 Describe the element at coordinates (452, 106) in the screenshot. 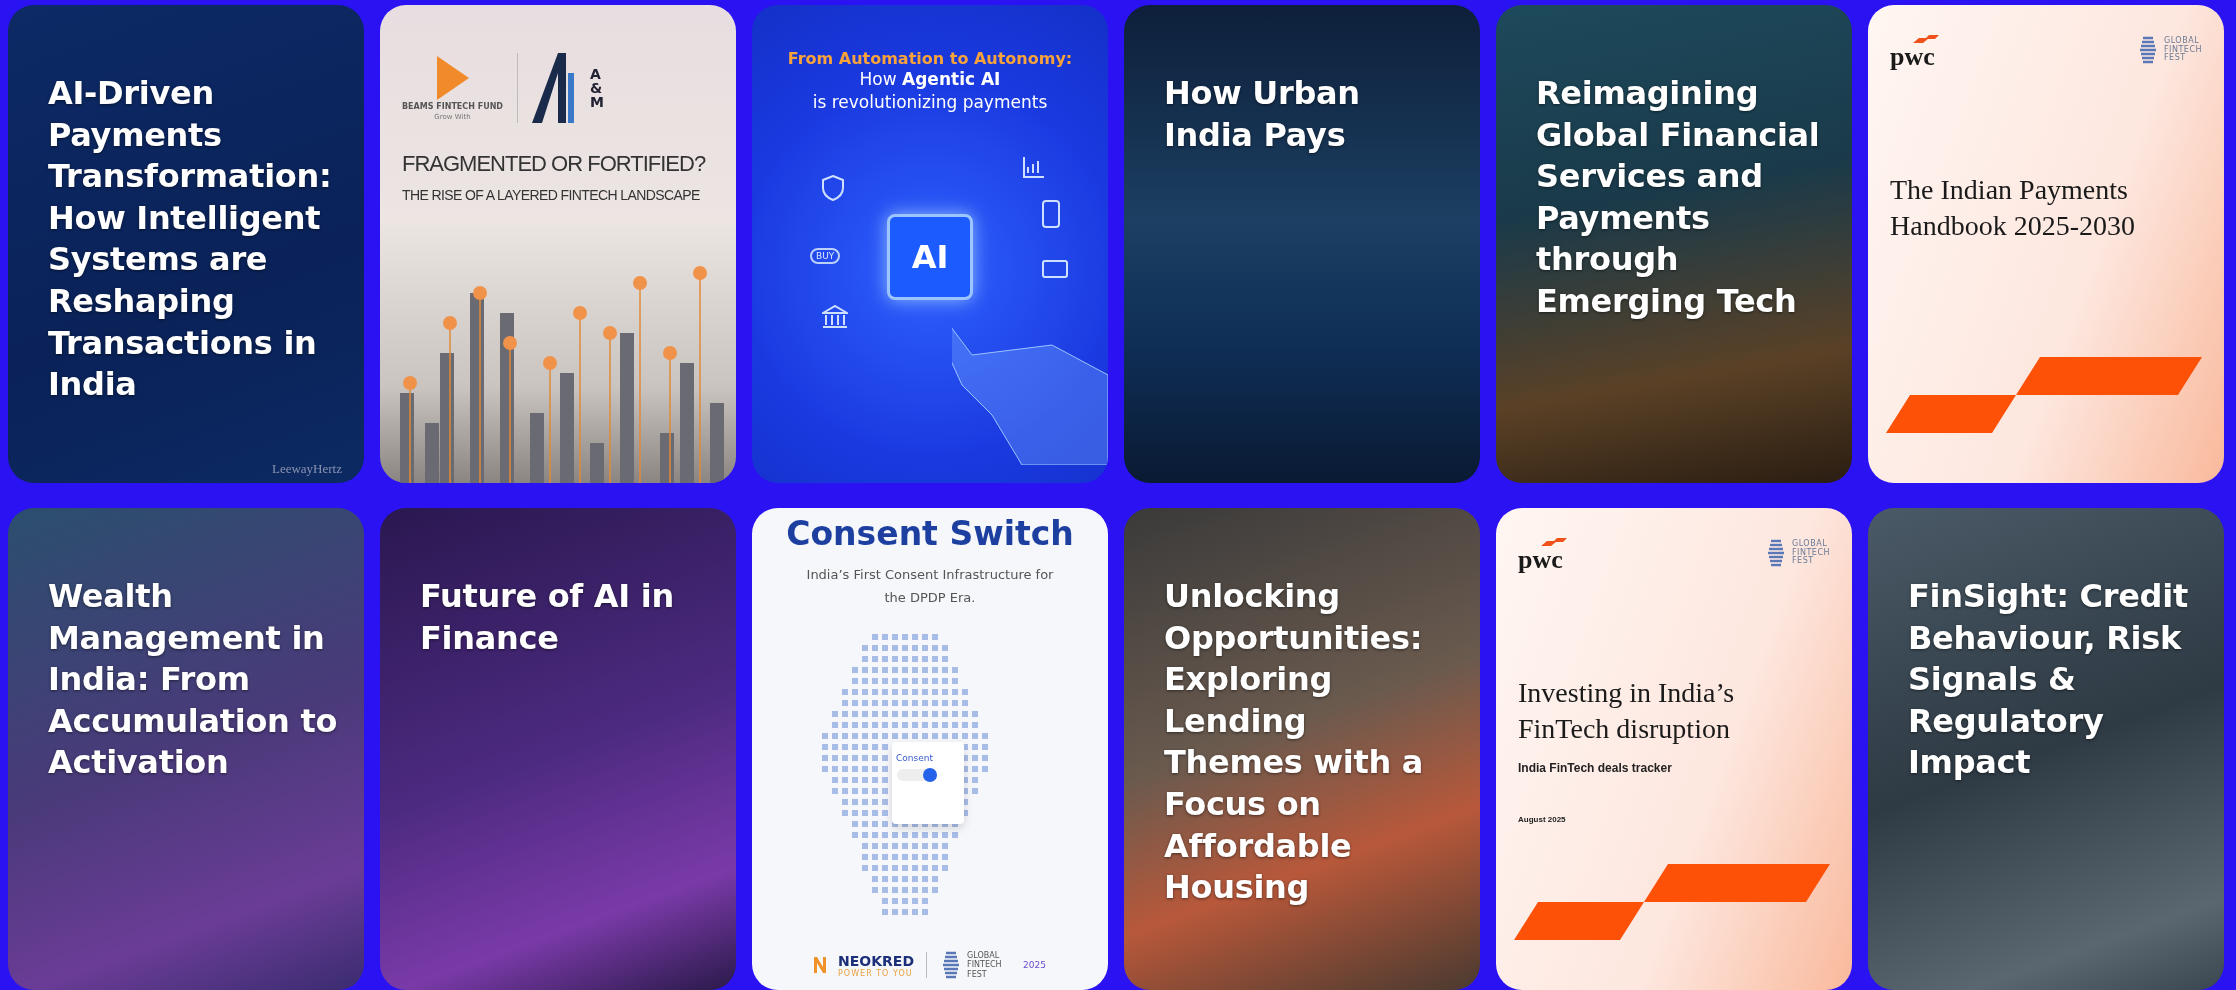

I see `fund-name: BEAMS FINTECH FUND` at that location.